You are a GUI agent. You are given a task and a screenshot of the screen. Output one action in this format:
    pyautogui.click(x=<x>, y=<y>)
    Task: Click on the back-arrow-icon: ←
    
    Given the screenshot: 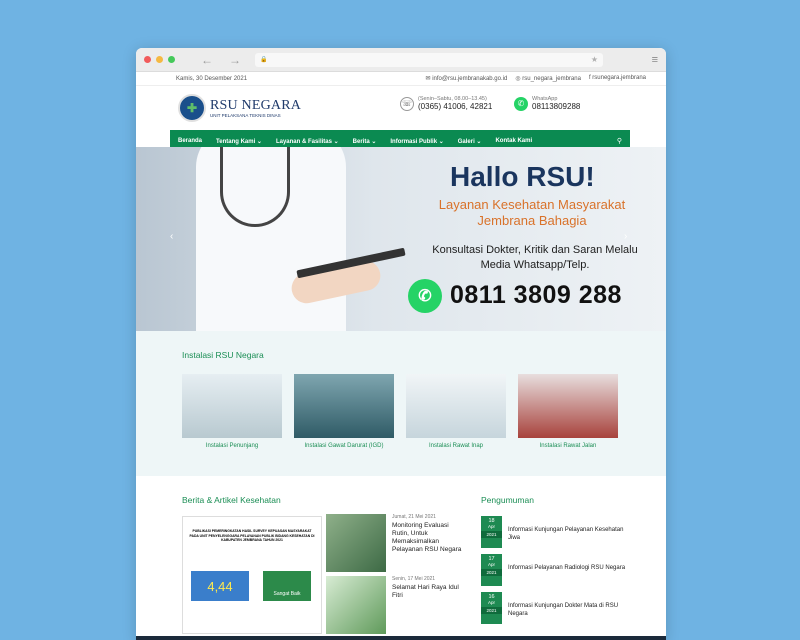 What is the action you would take?
    pyautogui.click(x=207, y=60)
    